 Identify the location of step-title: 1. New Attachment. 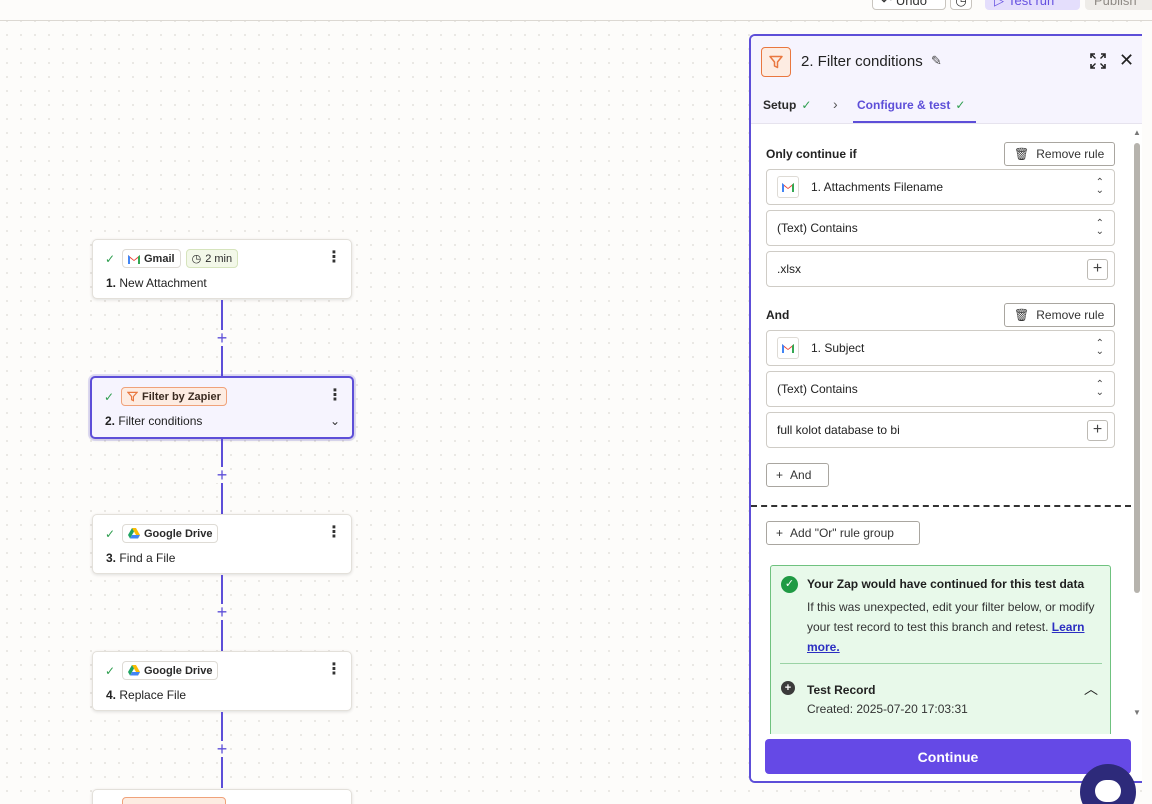
(156, 283).